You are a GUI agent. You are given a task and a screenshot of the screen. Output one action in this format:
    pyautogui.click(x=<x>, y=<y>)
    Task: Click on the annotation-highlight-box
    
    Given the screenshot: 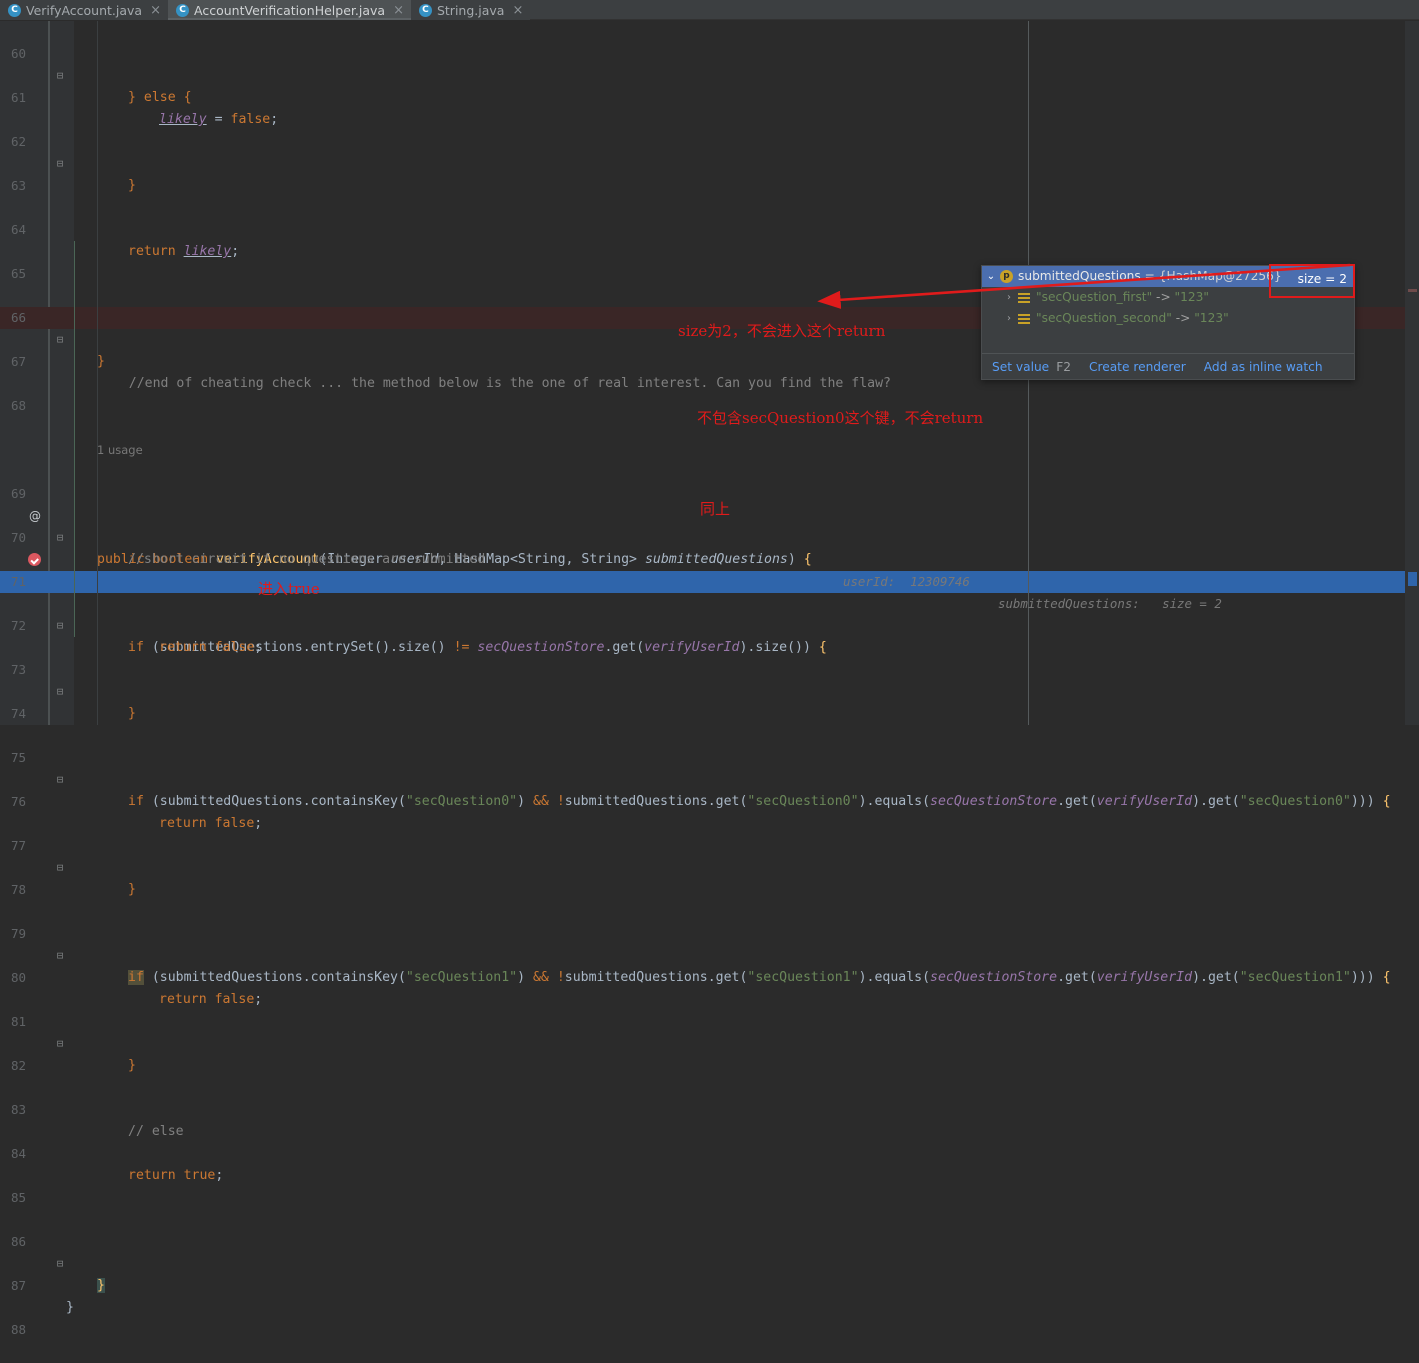 What is the action you would take?
    pyautogui.click(x=1312, y=281)
    